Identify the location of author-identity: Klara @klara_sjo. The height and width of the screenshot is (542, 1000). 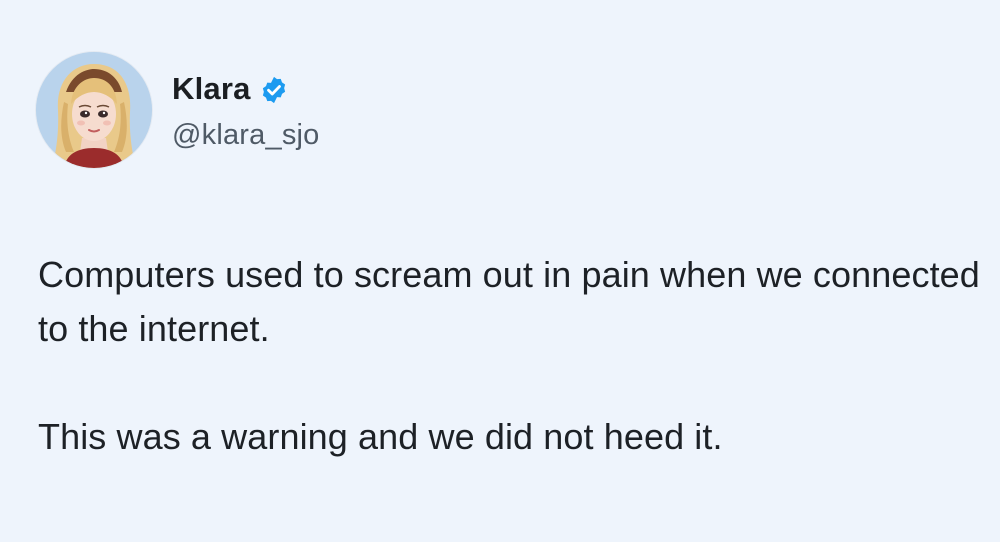
(246, 110).